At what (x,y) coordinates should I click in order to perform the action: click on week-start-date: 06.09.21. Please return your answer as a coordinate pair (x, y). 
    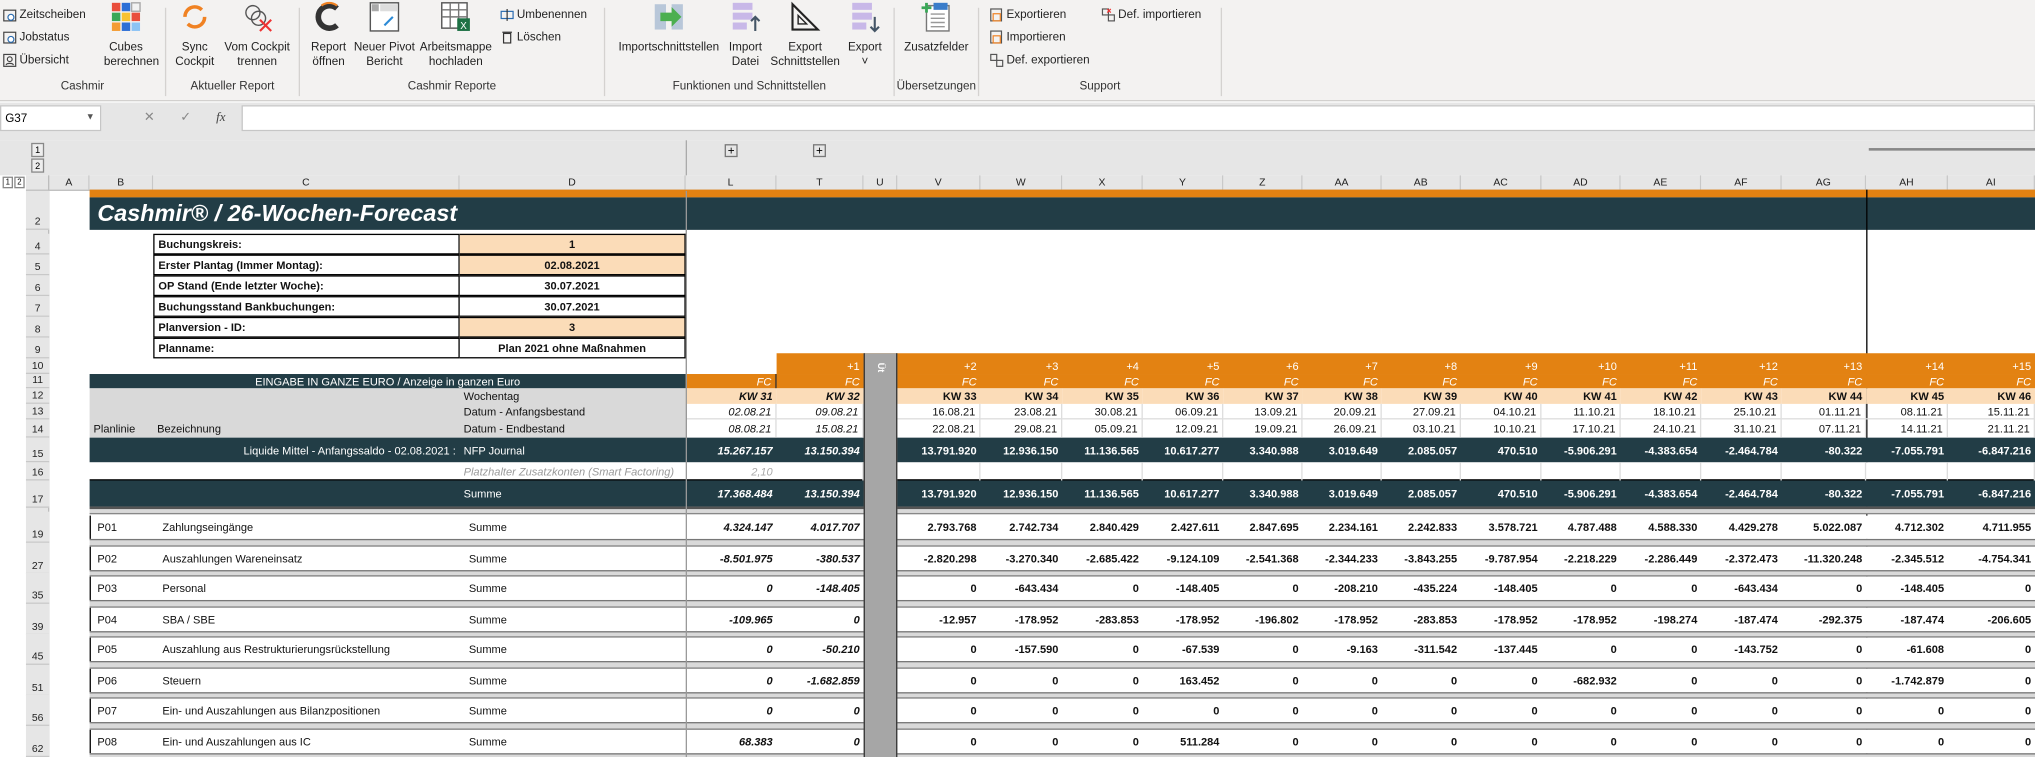
    Looking at the image, I should click on (1183, 411).